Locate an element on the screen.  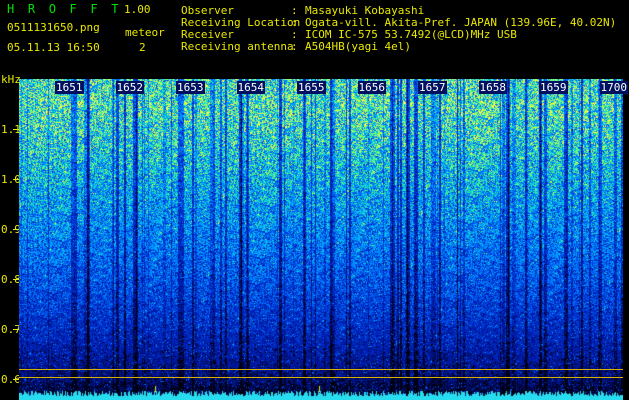
observer-colon: : is located at coordinates (294, 10).